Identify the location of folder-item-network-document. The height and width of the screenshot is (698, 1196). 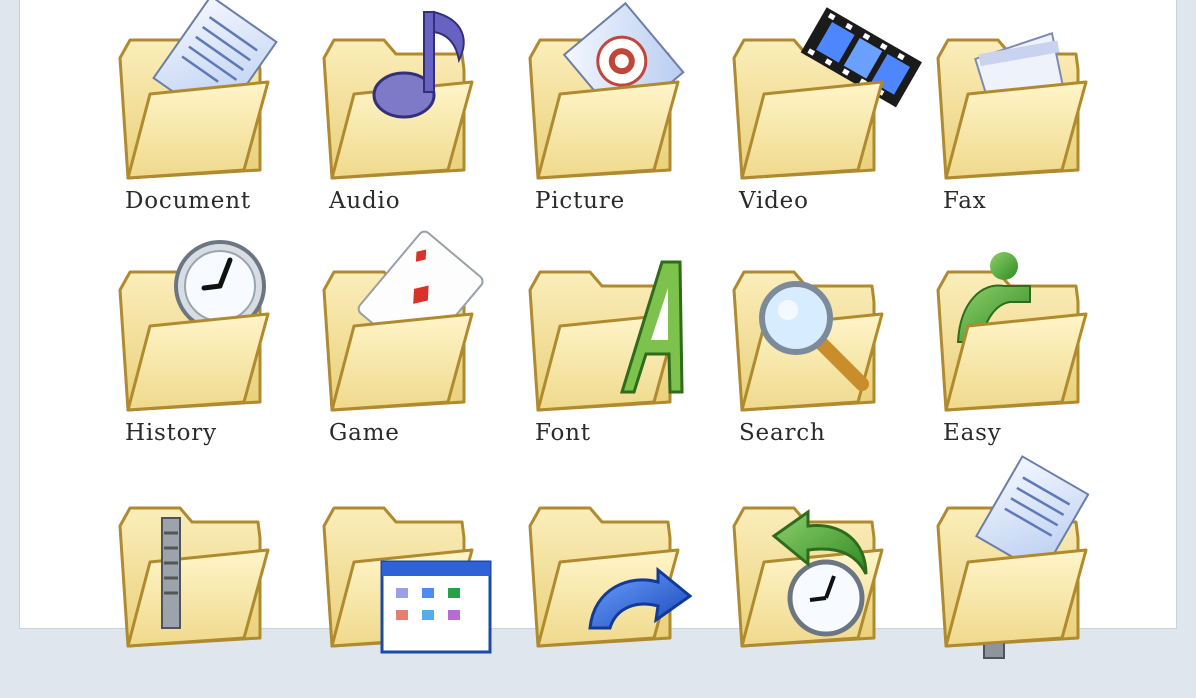
(1032, 576).